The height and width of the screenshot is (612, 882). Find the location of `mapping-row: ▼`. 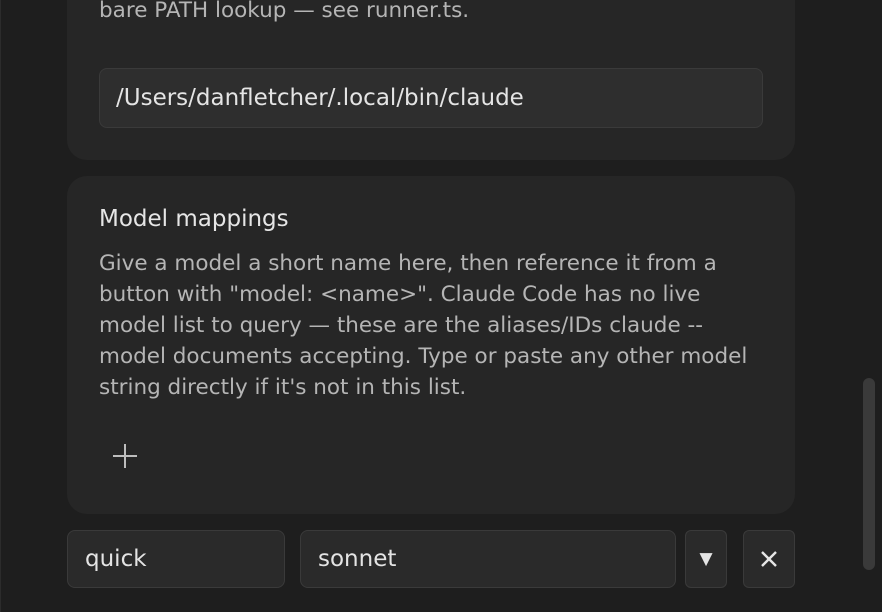

mapping-row: ▼ is located at coordinates (431, 559).